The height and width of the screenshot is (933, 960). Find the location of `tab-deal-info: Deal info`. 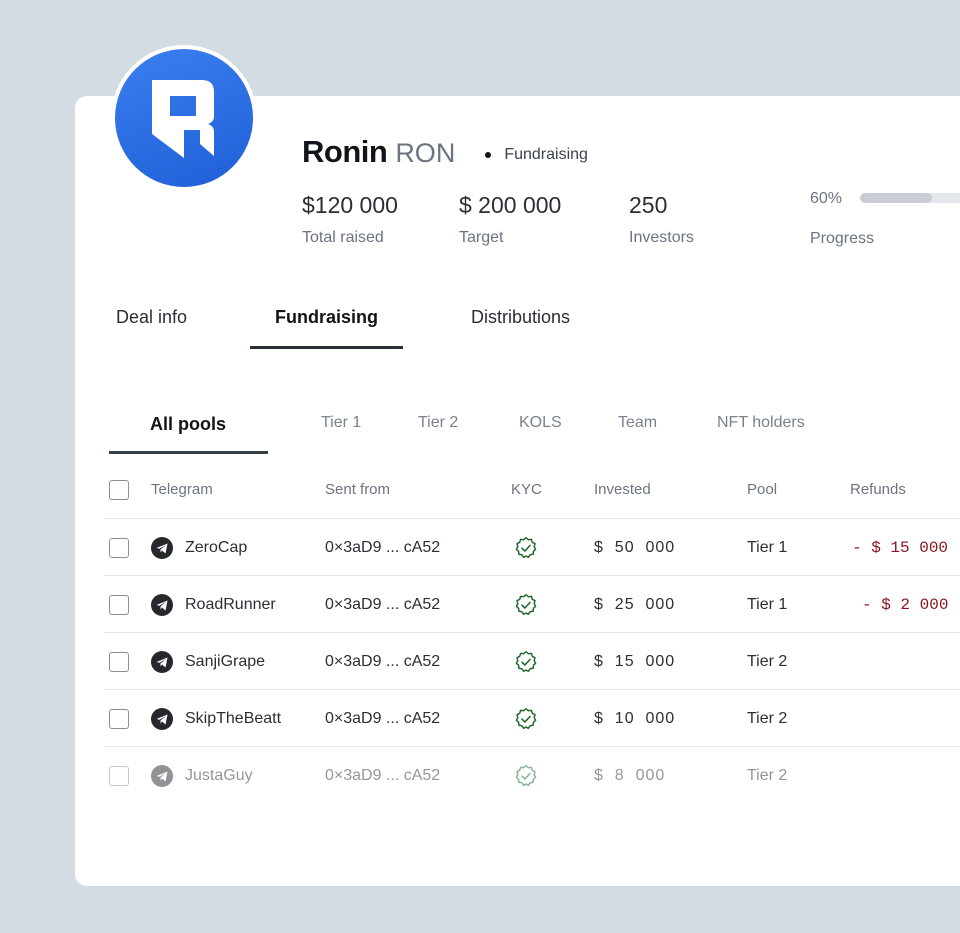

tab-deal-info: Deal info is located at coordinates (151, 317).